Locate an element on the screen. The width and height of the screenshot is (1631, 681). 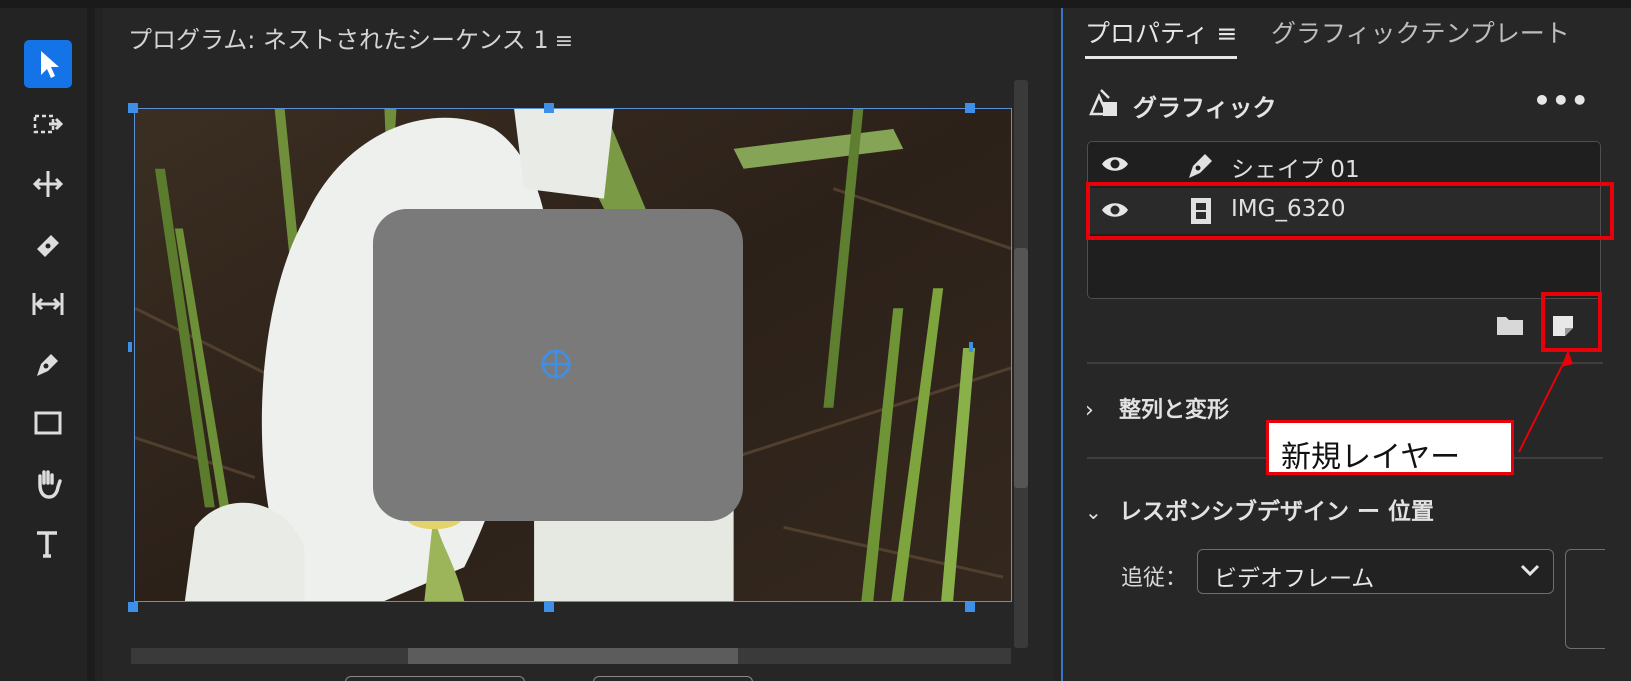
slip-icon is located at coordinates (48, 304).